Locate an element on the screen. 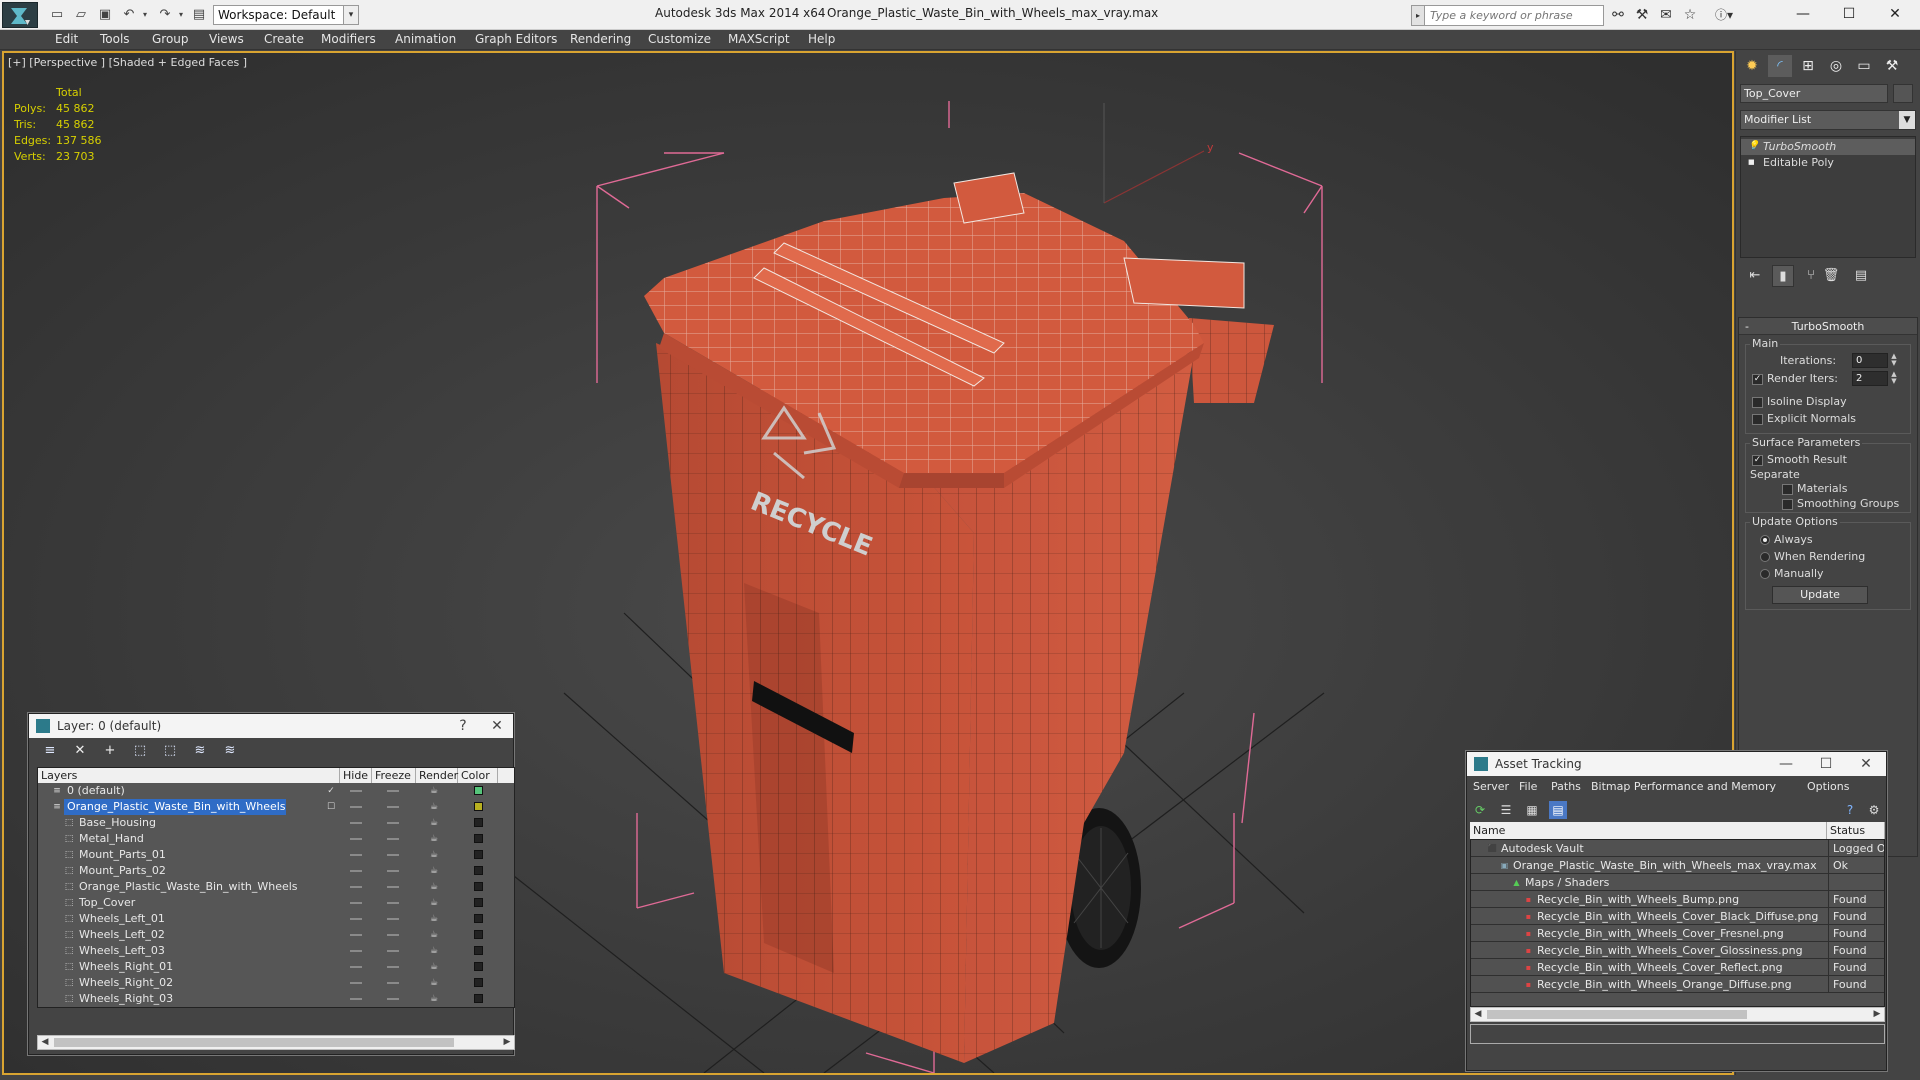 This screenshot has height=1080, width=1920. communication-icon: ✉ is located at coordinates (1666, 15).